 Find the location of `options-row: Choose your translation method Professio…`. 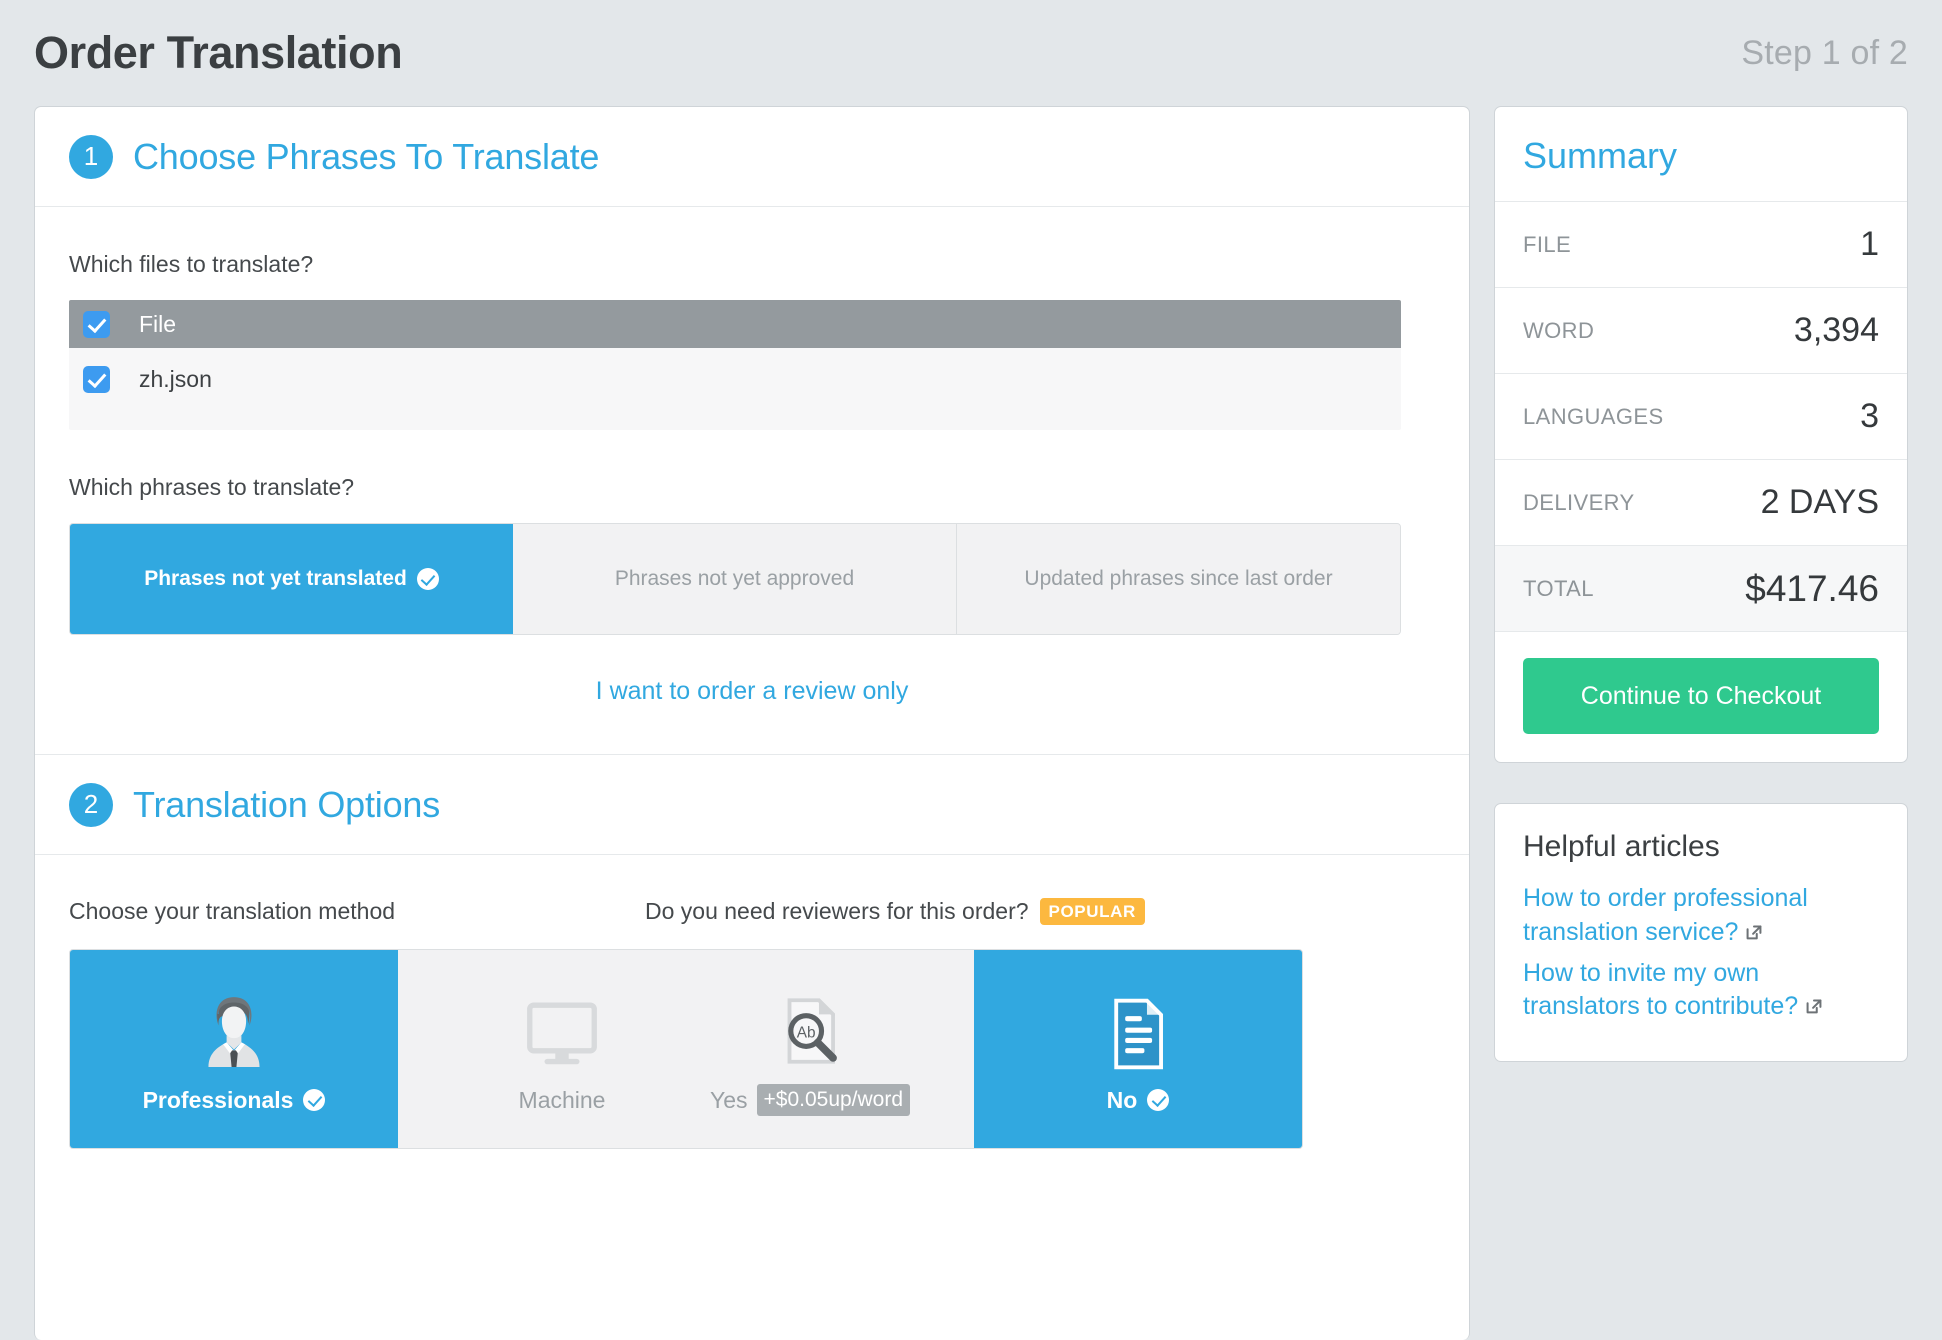

options-row: Choose your translation method Professio… is located at coordinates (752, 1022).